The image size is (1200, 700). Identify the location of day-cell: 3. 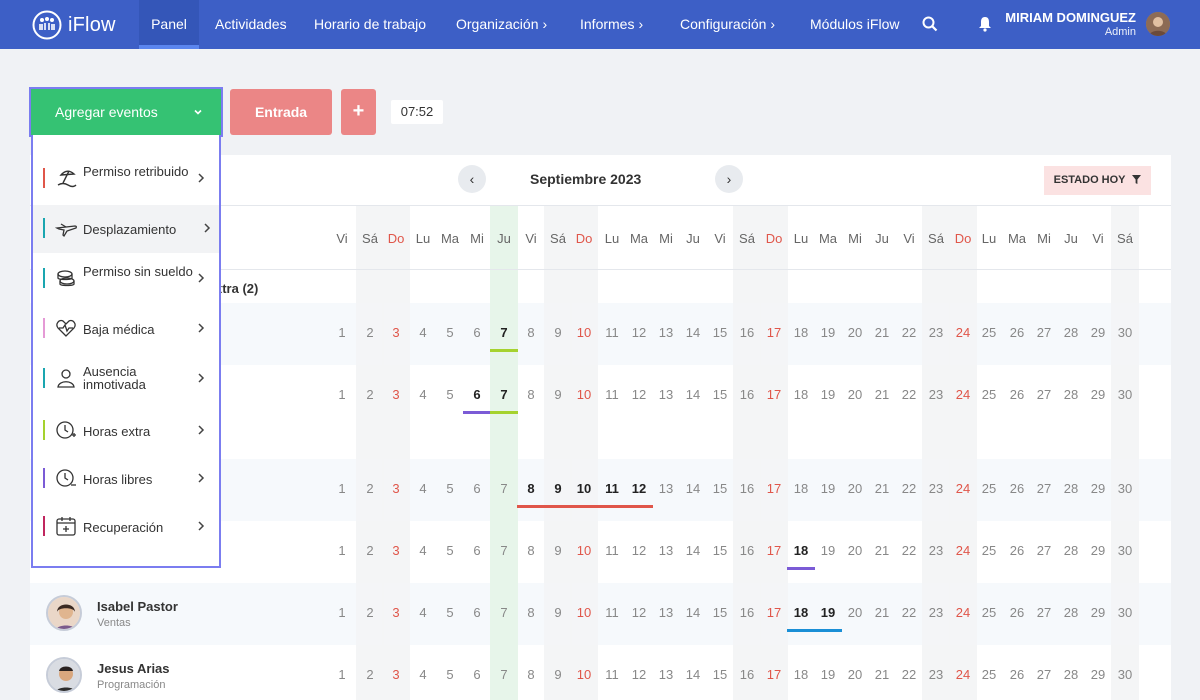
(396, 394).